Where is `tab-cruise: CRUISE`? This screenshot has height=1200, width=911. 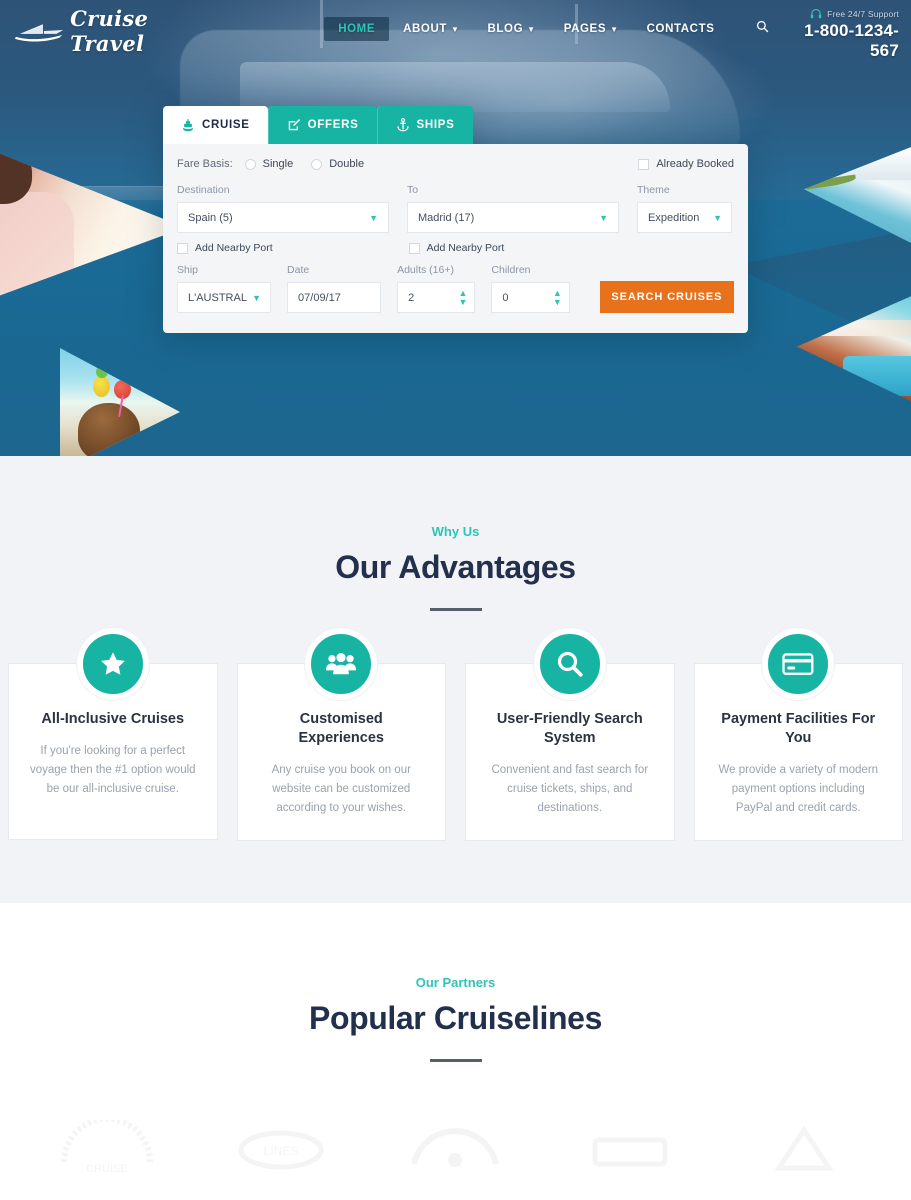
tab-cruise: CRUISE is located at coordinates (215, 125).